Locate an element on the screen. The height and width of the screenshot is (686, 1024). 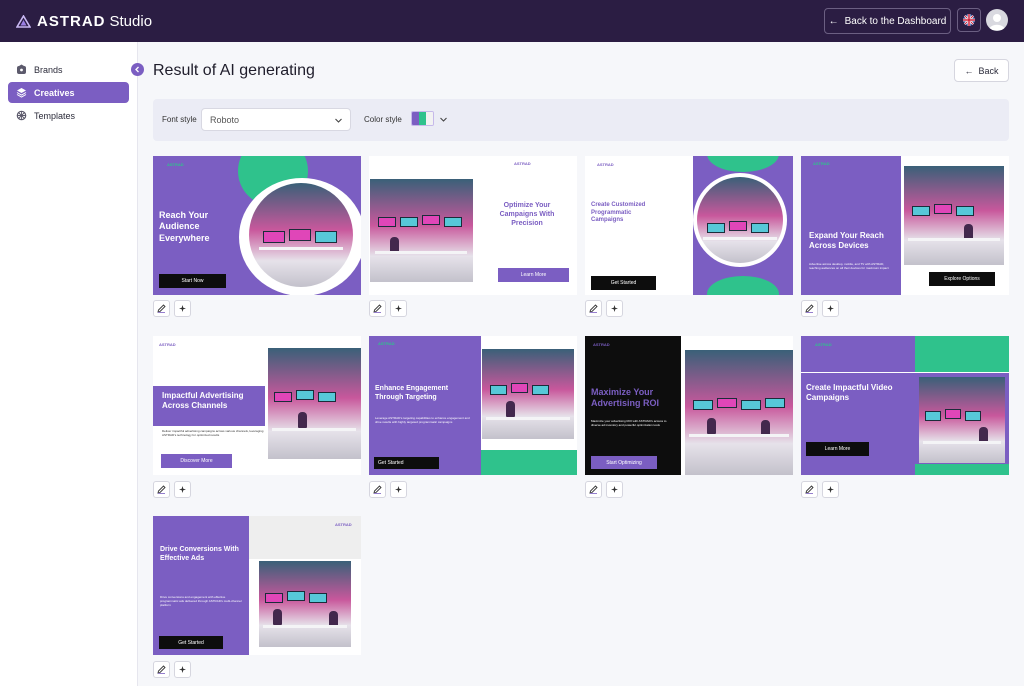
back-button: ← Back is located at coordinates (981, 70).